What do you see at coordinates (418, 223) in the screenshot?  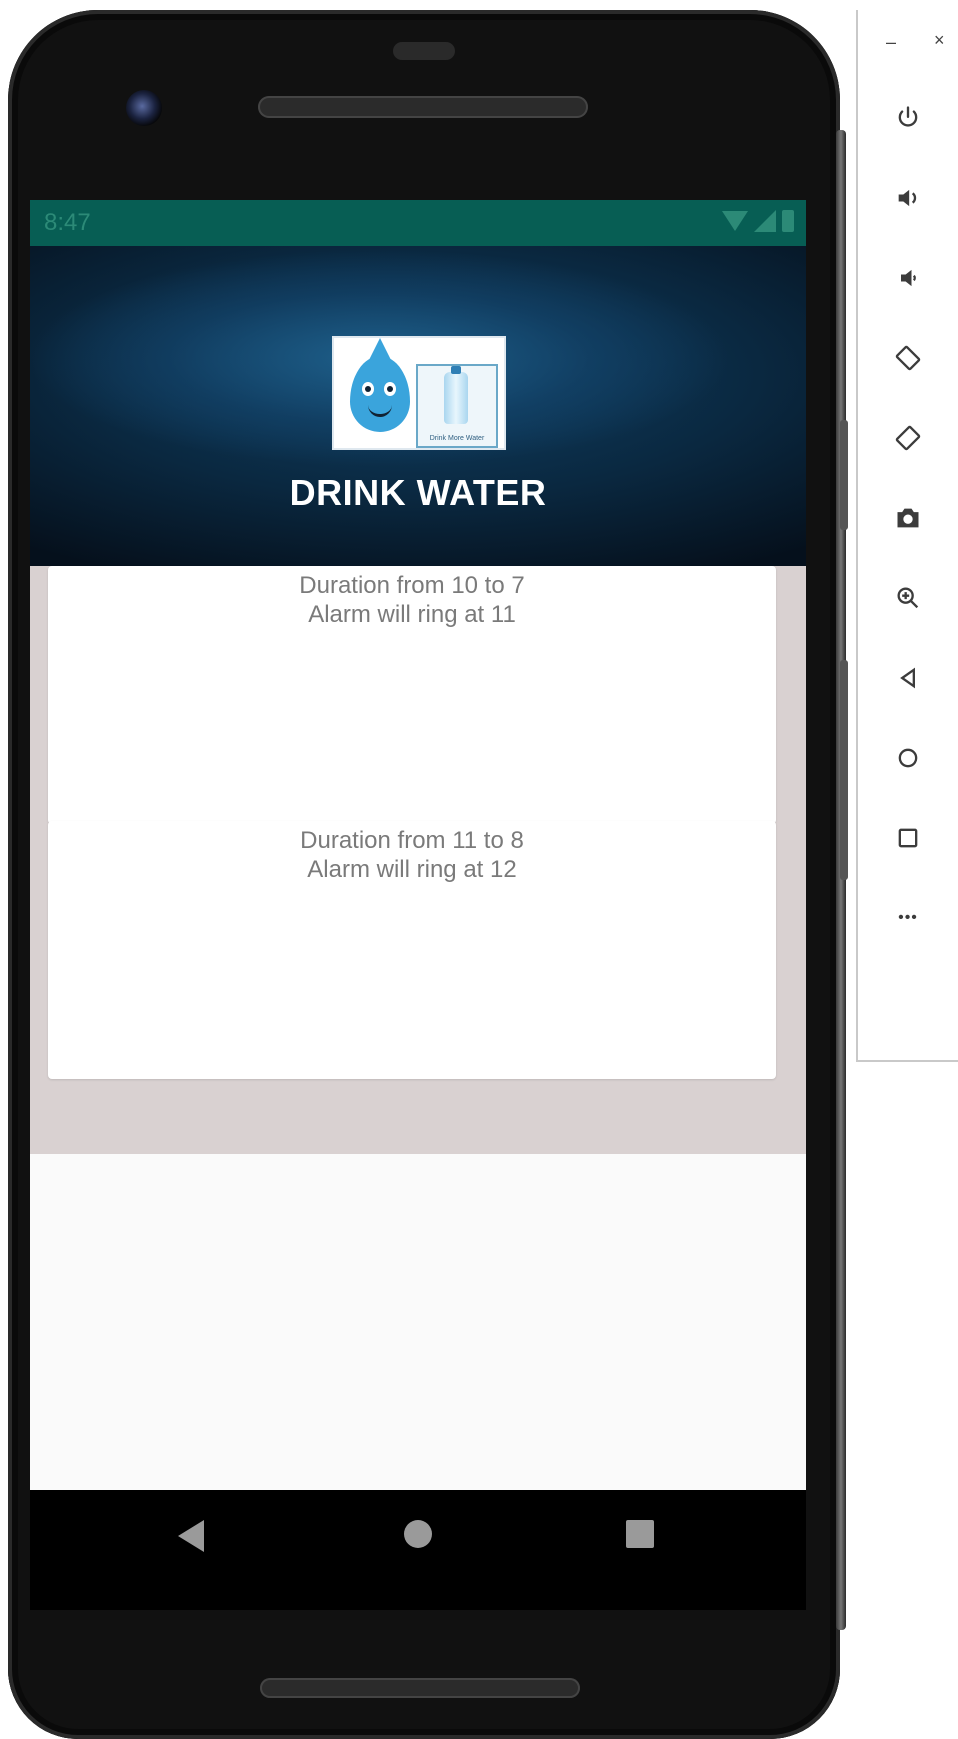 I see `status-bar: 8:47` at bounding box center [418, 223].